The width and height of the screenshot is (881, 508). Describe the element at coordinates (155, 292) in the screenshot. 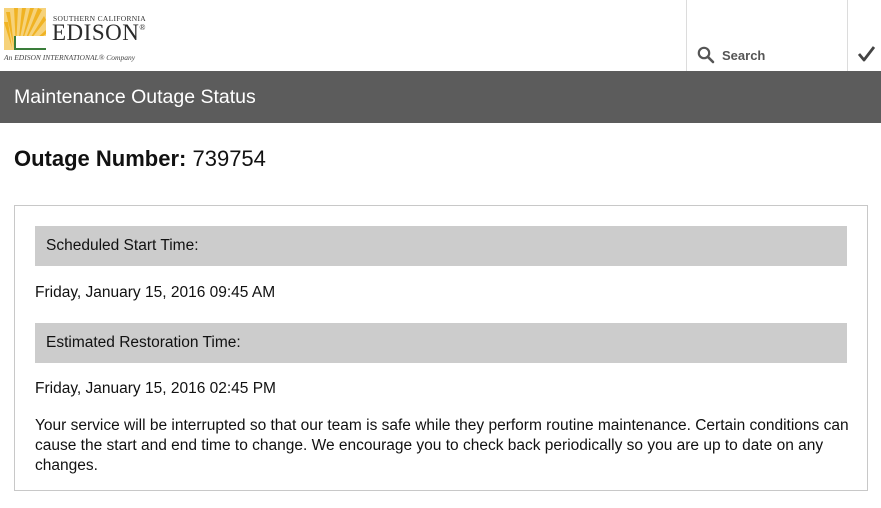

I see `start-time-value: Friday, January 15, 2016 09:45 AM` at that location.